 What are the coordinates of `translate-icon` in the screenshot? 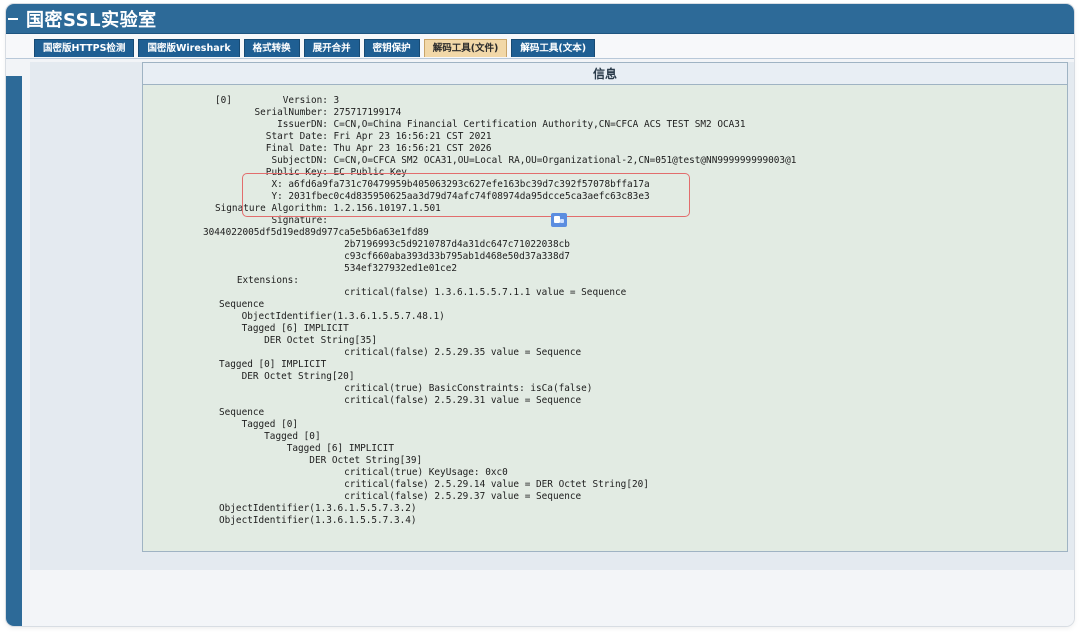 It's located at (559, 220).